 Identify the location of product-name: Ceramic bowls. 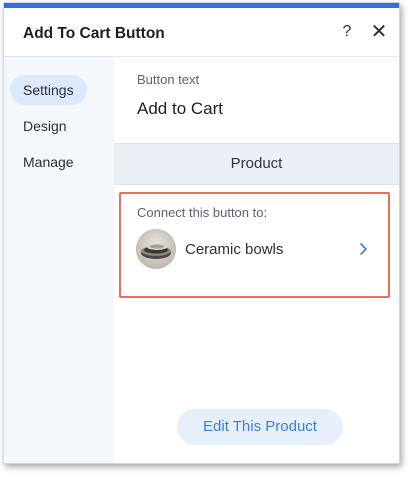
(234, 249).